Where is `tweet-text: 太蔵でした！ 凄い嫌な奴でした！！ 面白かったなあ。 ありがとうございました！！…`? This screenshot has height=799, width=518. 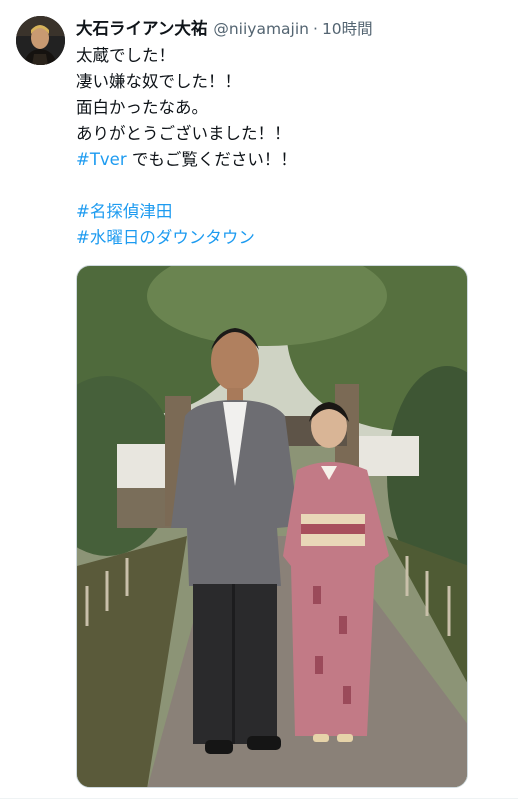 tweet-text: 太蔵でした！ 凄い嫌な奴でした！！ 面白かったなあ。 ありがとうございました！！… is located at coordinates (186, 147).